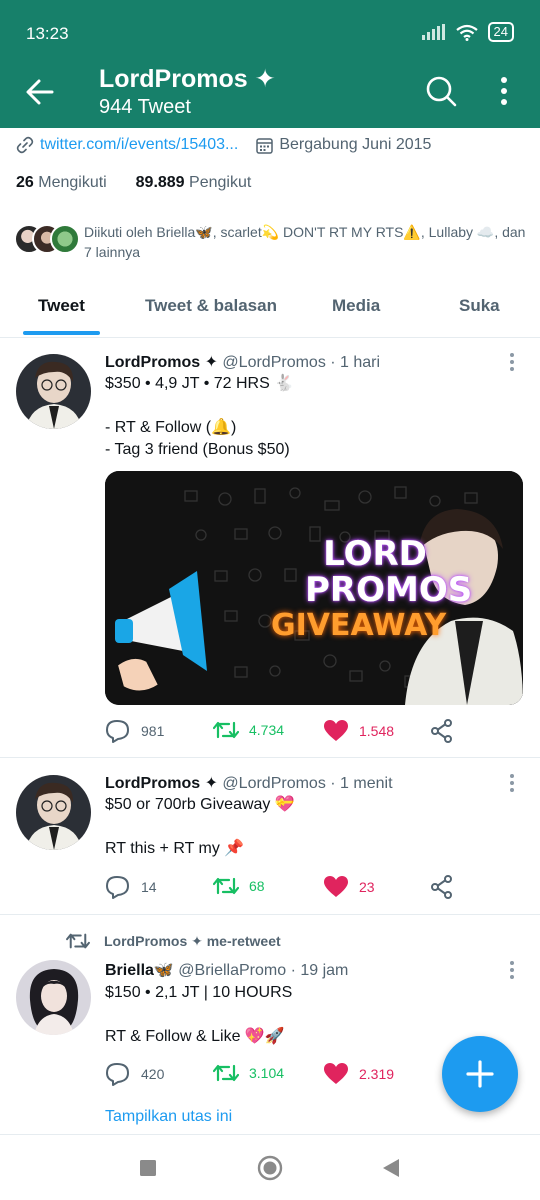  I want to click on battery-icon: 24, so click(500, 32).